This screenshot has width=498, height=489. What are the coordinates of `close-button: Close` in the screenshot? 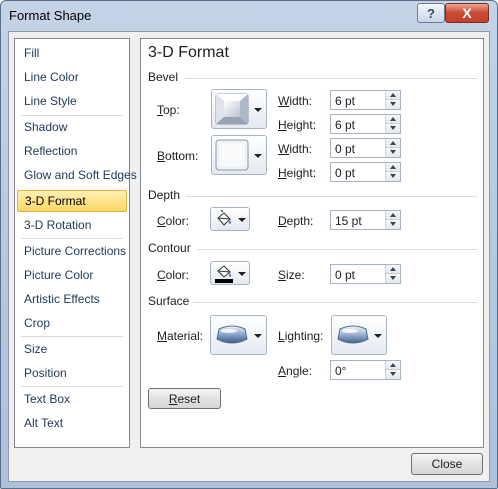 It's located at (447, 464).